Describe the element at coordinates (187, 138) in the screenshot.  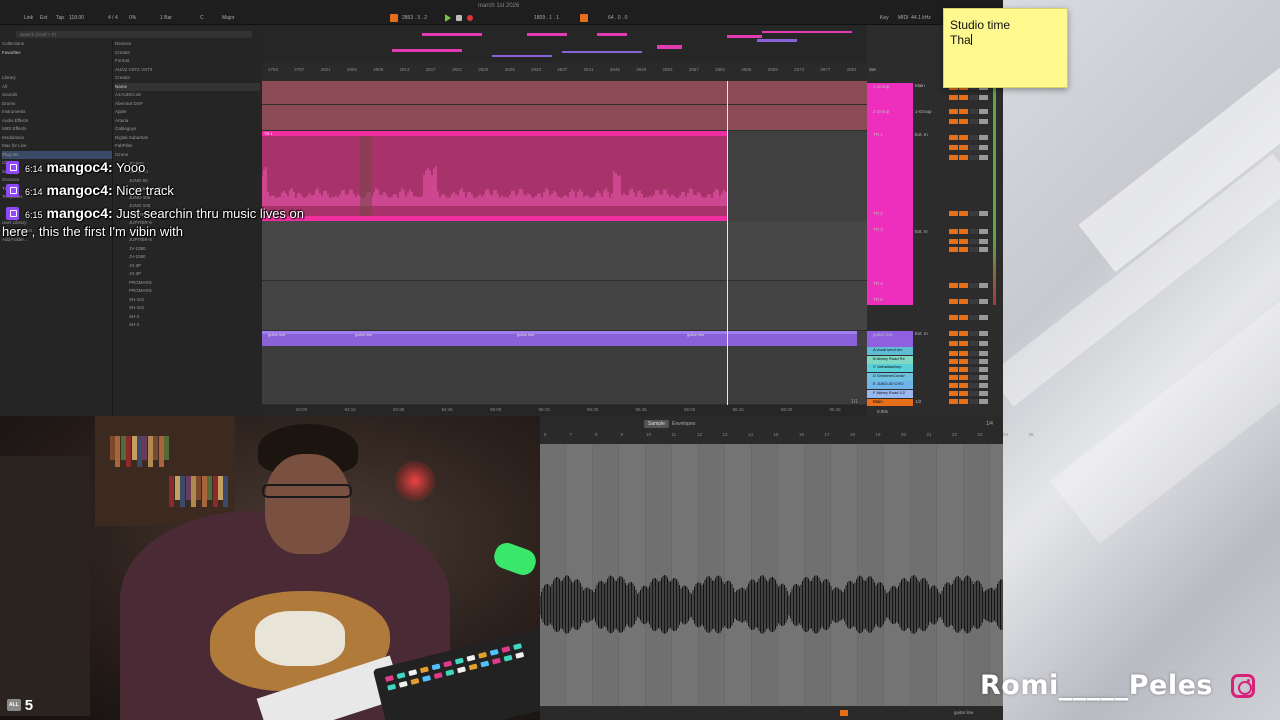
I see `vendor-folder: Digital Suburban` at that location.